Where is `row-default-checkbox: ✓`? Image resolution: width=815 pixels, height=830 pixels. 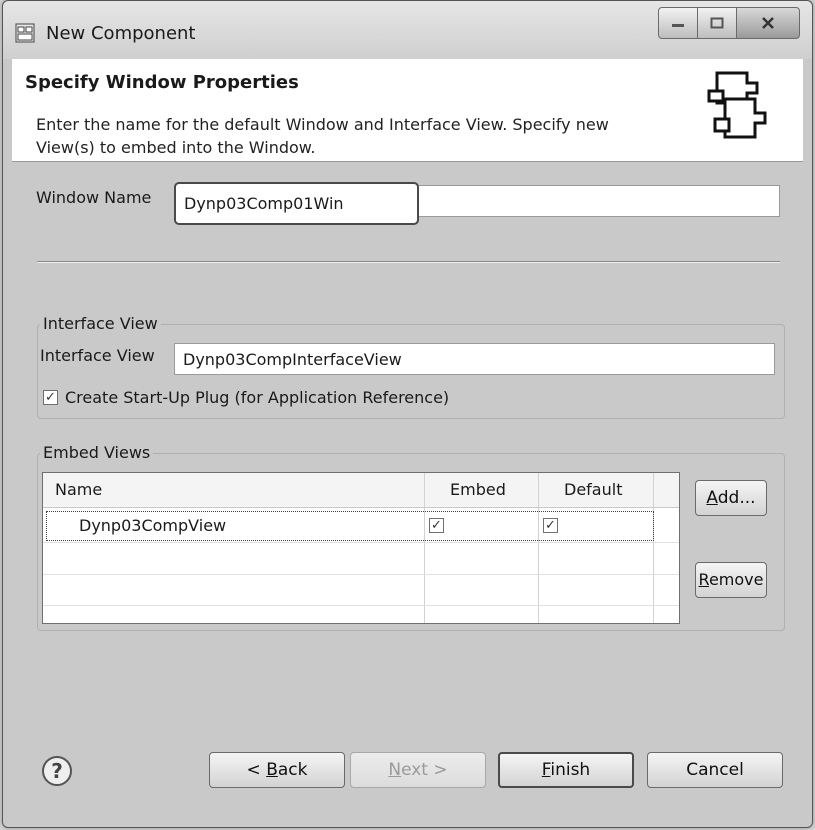
row-default-checkbox: ✓ is located at coordinates (550, 525).